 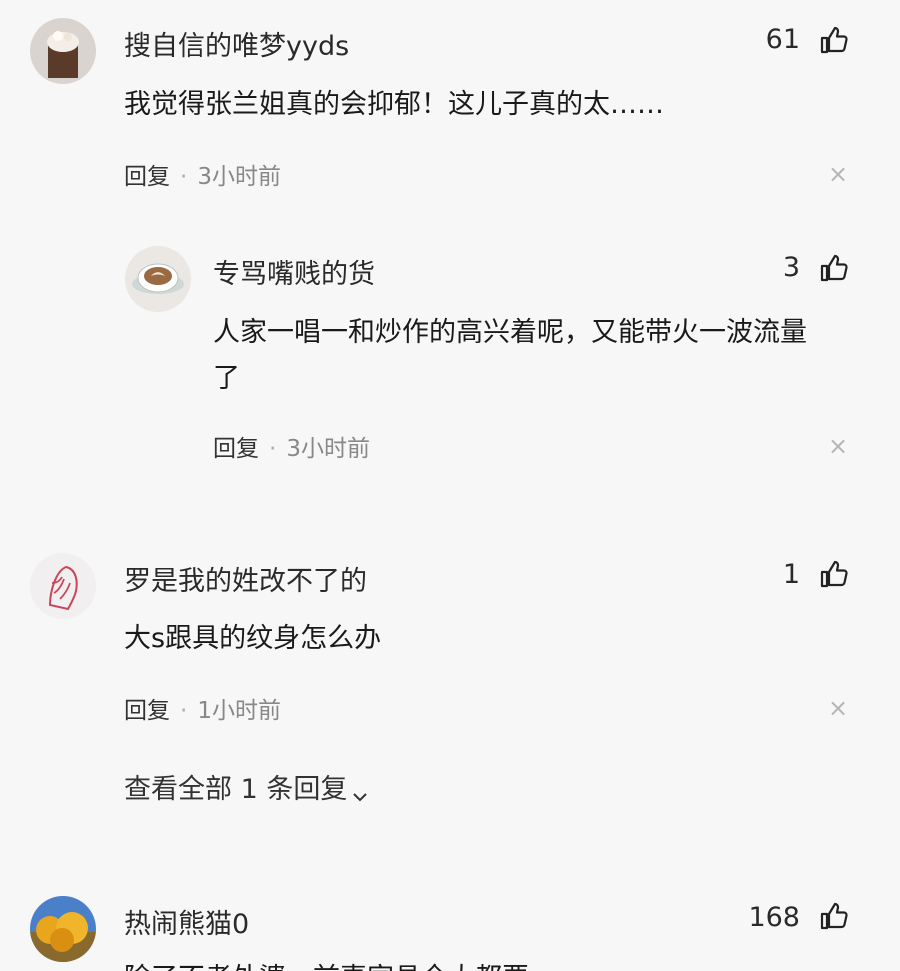 I want to click on username: 罗是我的姓改不了的, so click(x=245, y=578).